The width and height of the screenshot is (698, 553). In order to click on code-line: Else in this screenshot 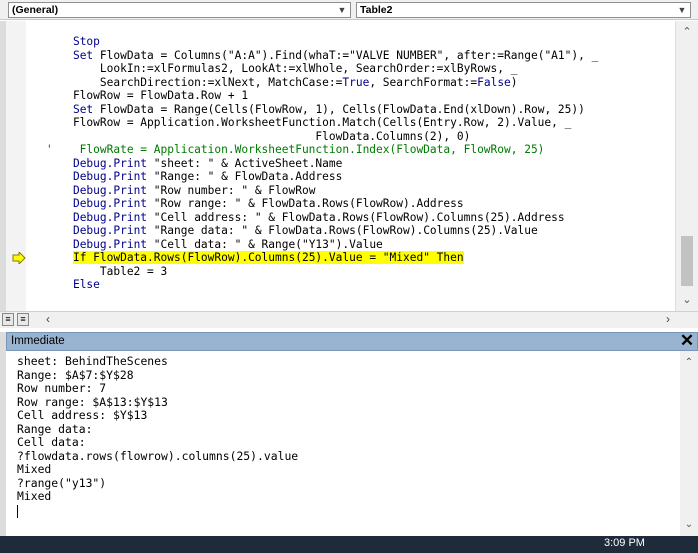, I will do `click(322, 285)`.